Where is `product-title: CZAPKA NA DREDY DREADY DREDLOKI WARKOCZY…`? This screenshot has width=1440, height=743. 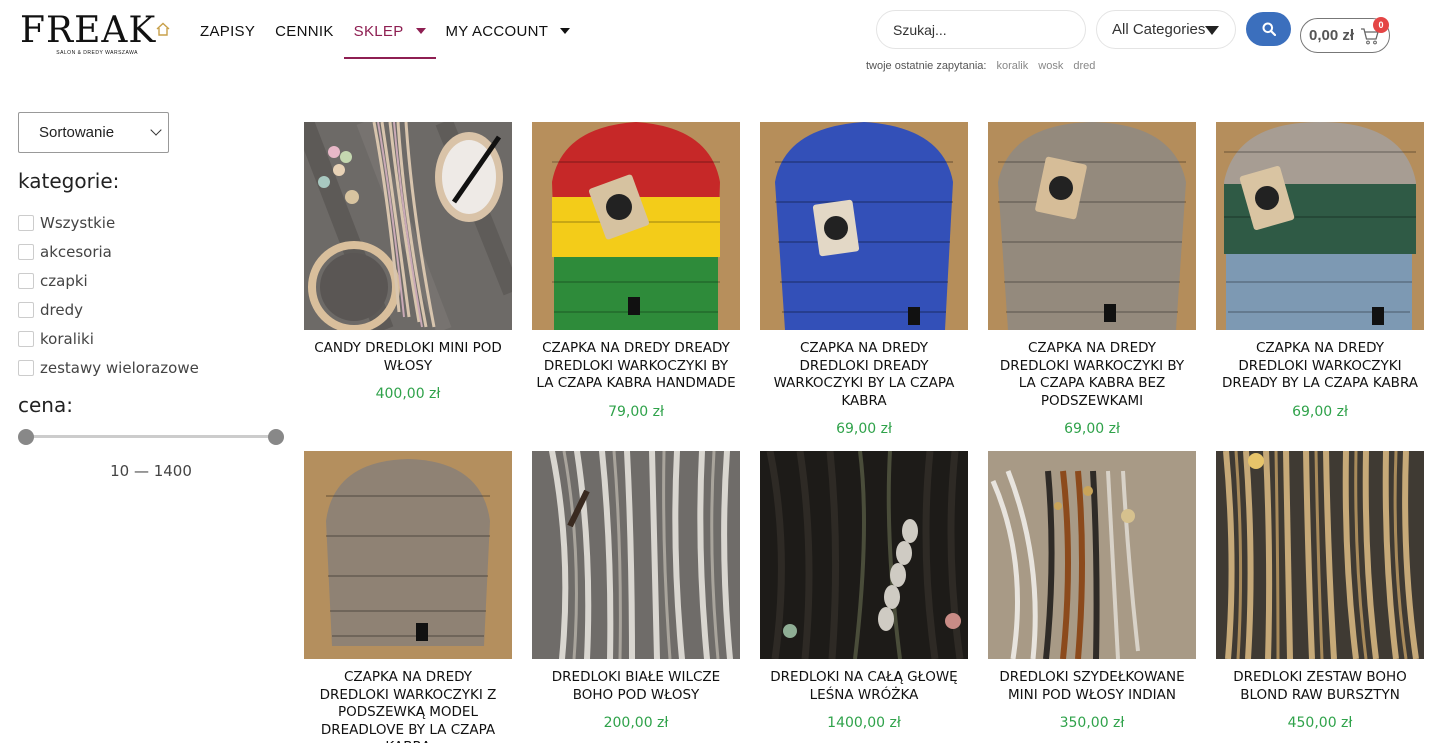 product-title: CZAPKA NA DREDY DREADY DREDLOKI WARKOCZY… is located at coordinates (636, 366).